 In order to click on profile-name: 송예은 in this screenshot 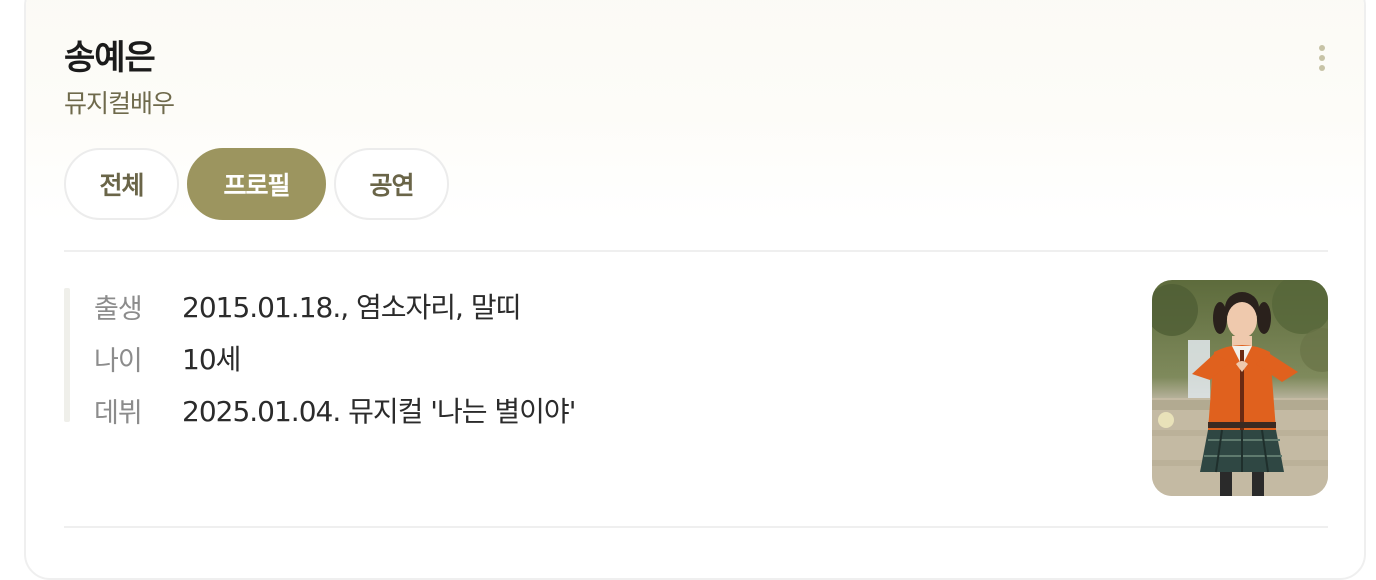, I will do `click(110, 58)`.